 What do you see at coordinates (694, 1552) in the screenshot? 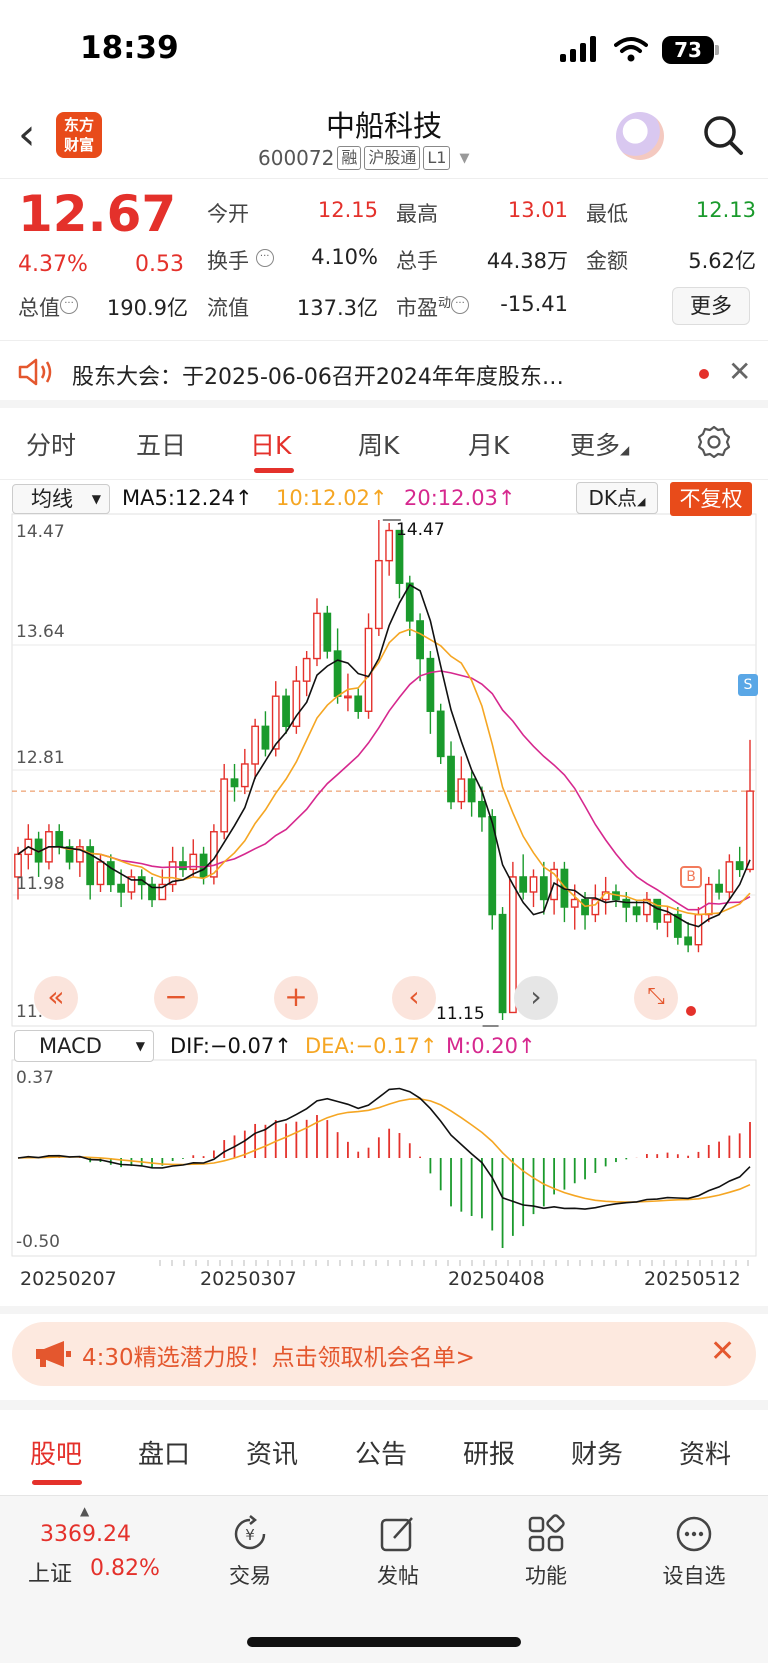
I see `nav-watchlist: 设自选` at bounding box center [694, 1552].